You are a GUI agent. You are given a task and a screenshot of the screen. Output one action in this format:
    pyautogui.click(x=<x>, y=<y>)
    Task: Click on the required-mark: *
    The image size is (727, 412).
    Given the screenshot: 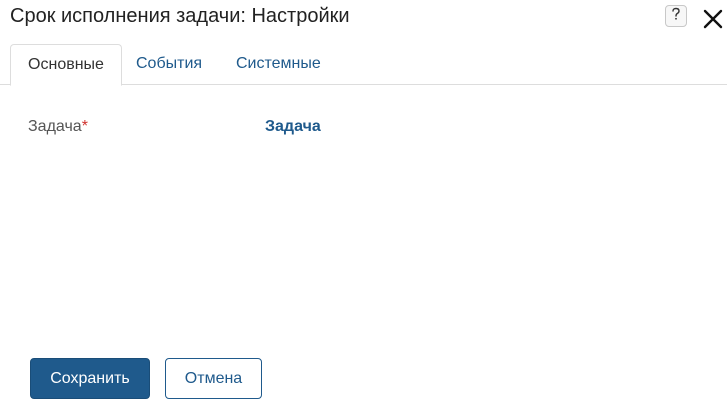 What is the action you would take?
    pyautogui.click(x=84, y=126)
    